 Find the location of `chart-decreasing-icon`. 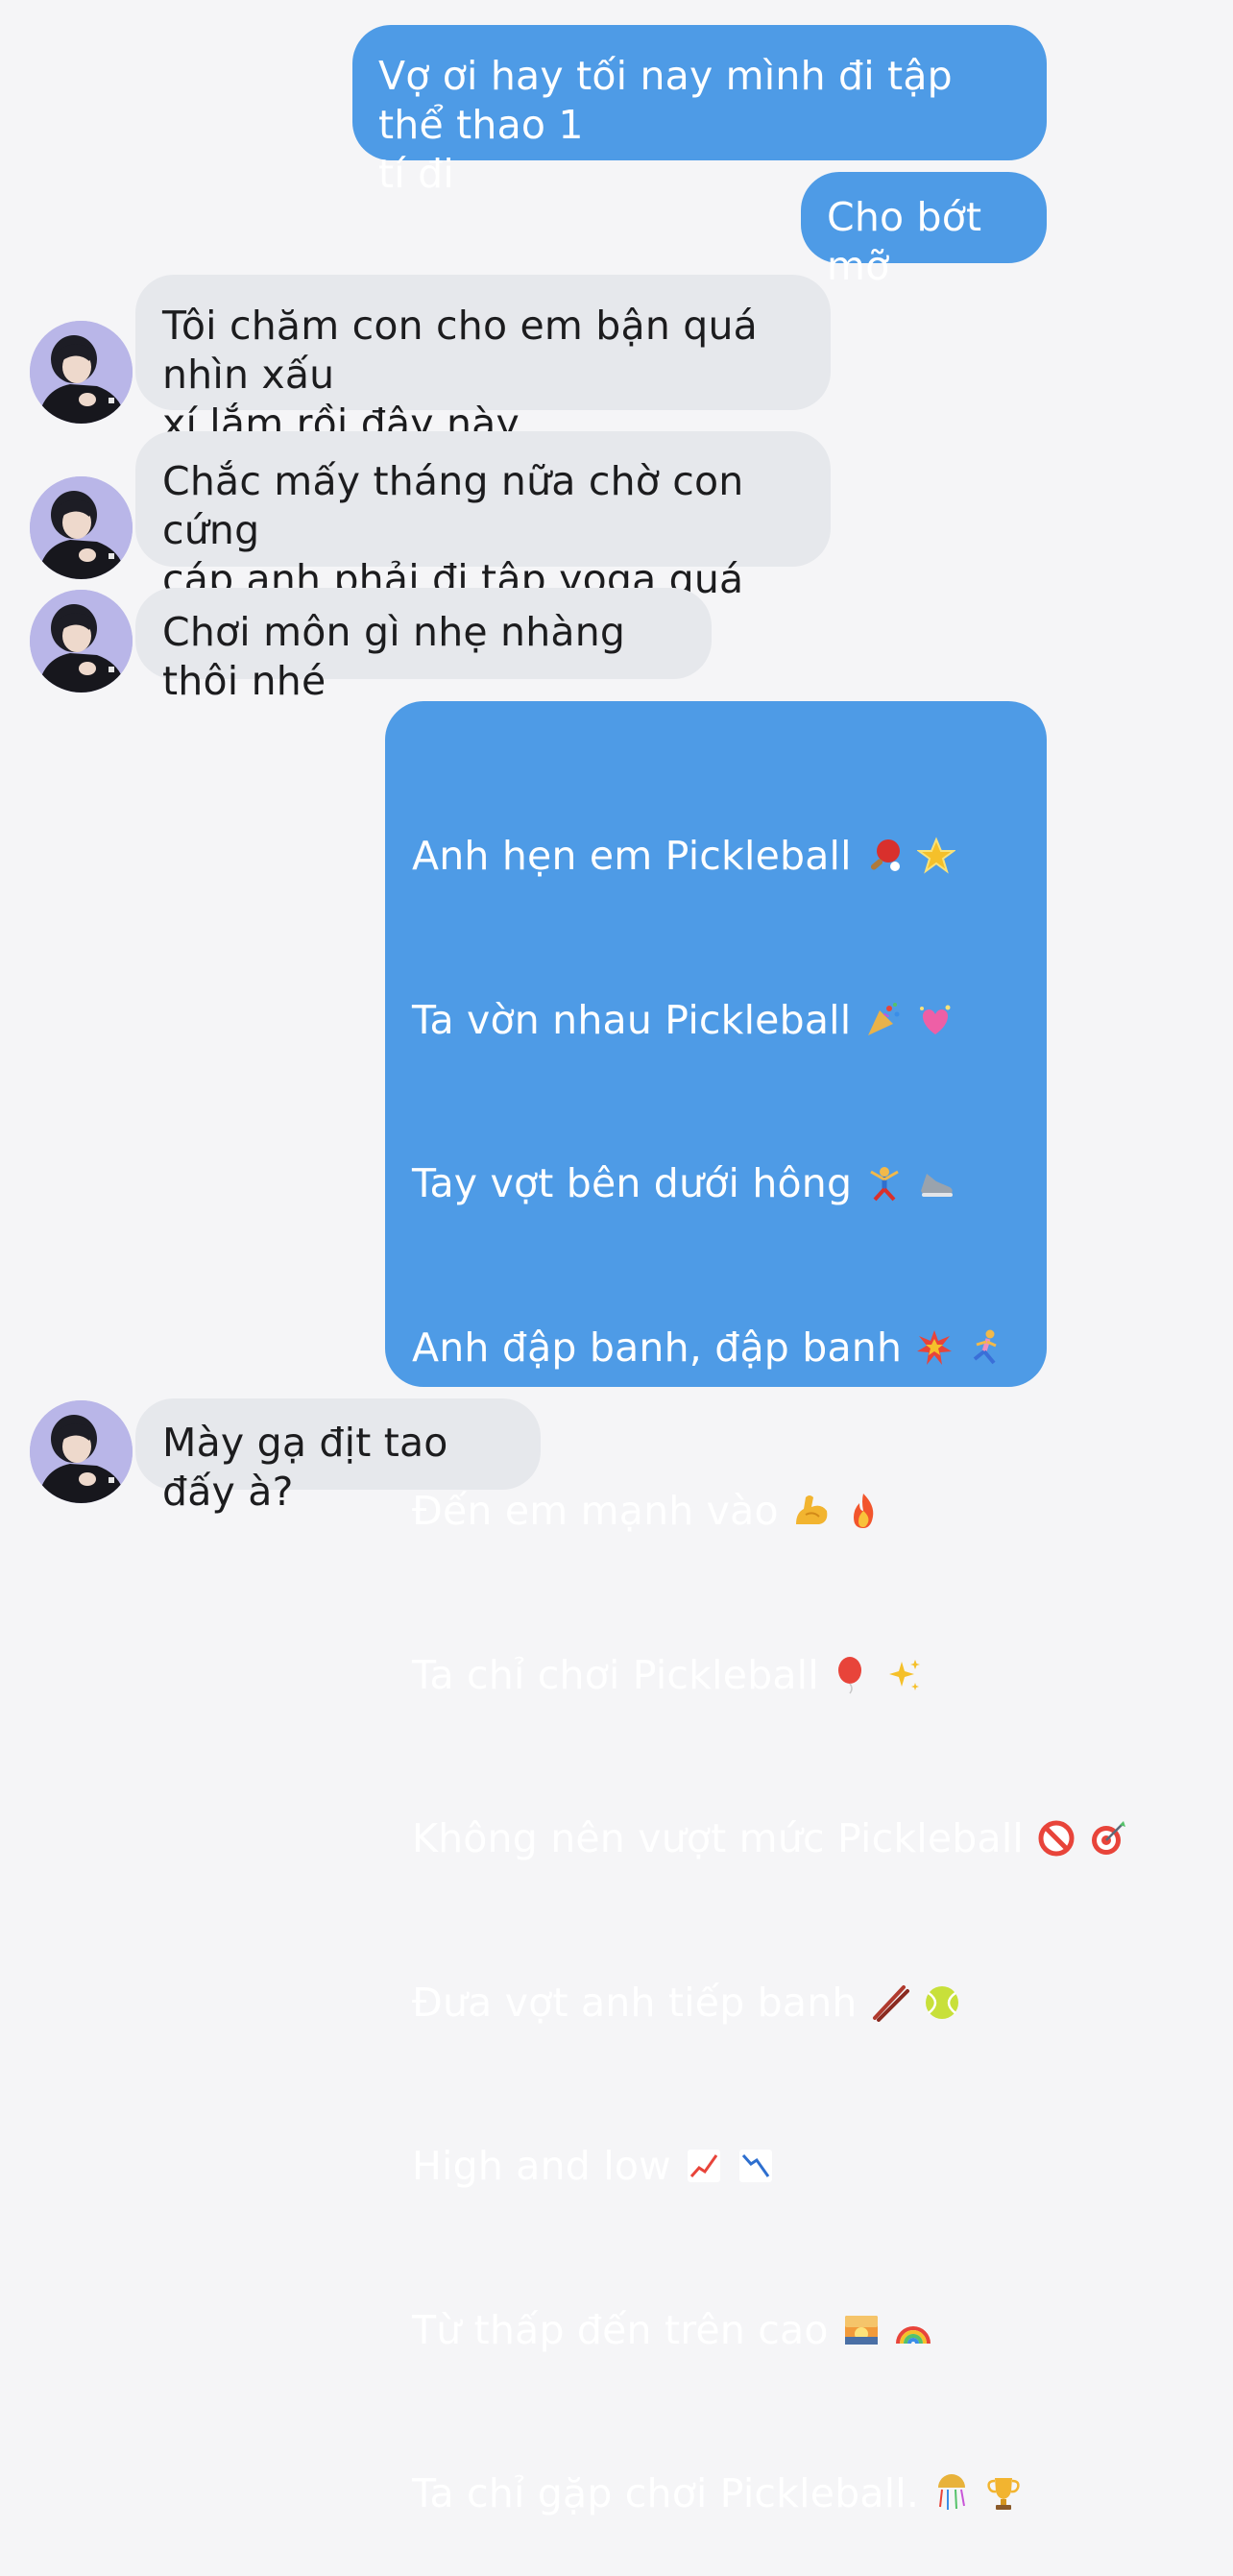

chart-decreasing-icon is located at coordinates (756, 2166).